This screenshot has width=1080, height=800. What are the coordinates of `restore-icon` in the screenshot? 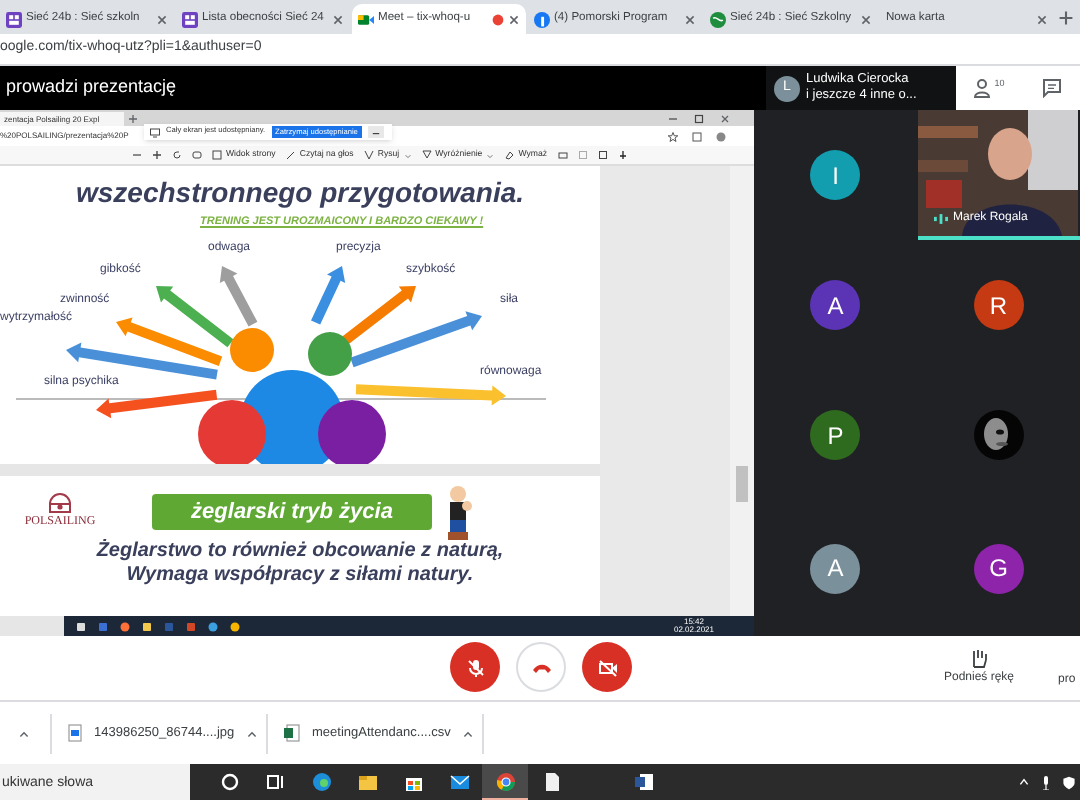 It's located at (699, 118).